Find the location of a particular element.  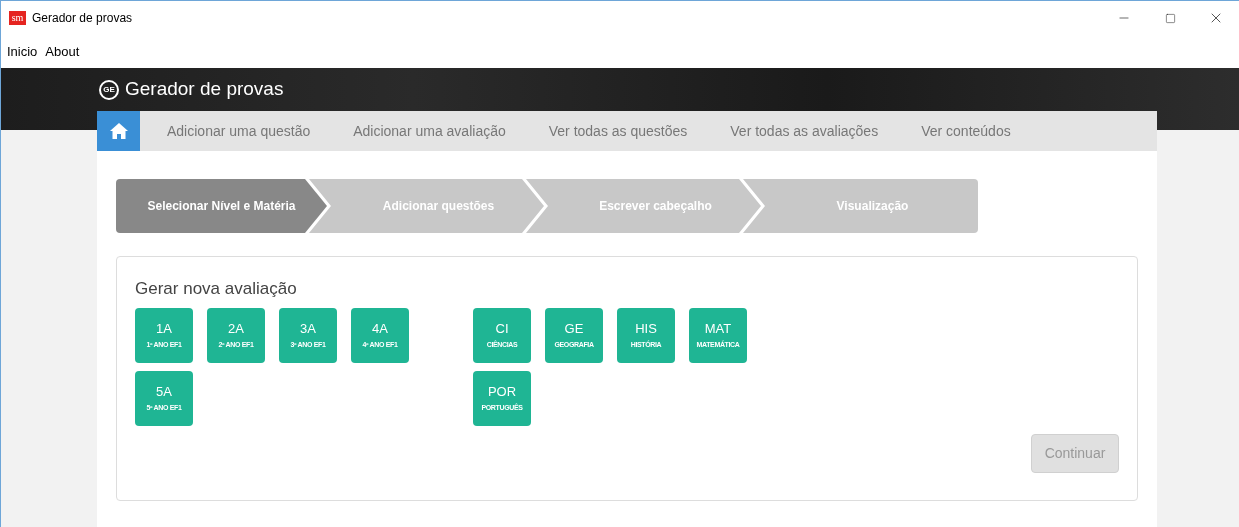

nav-link: Ver todas as questões is located at coordinates (618, 131).